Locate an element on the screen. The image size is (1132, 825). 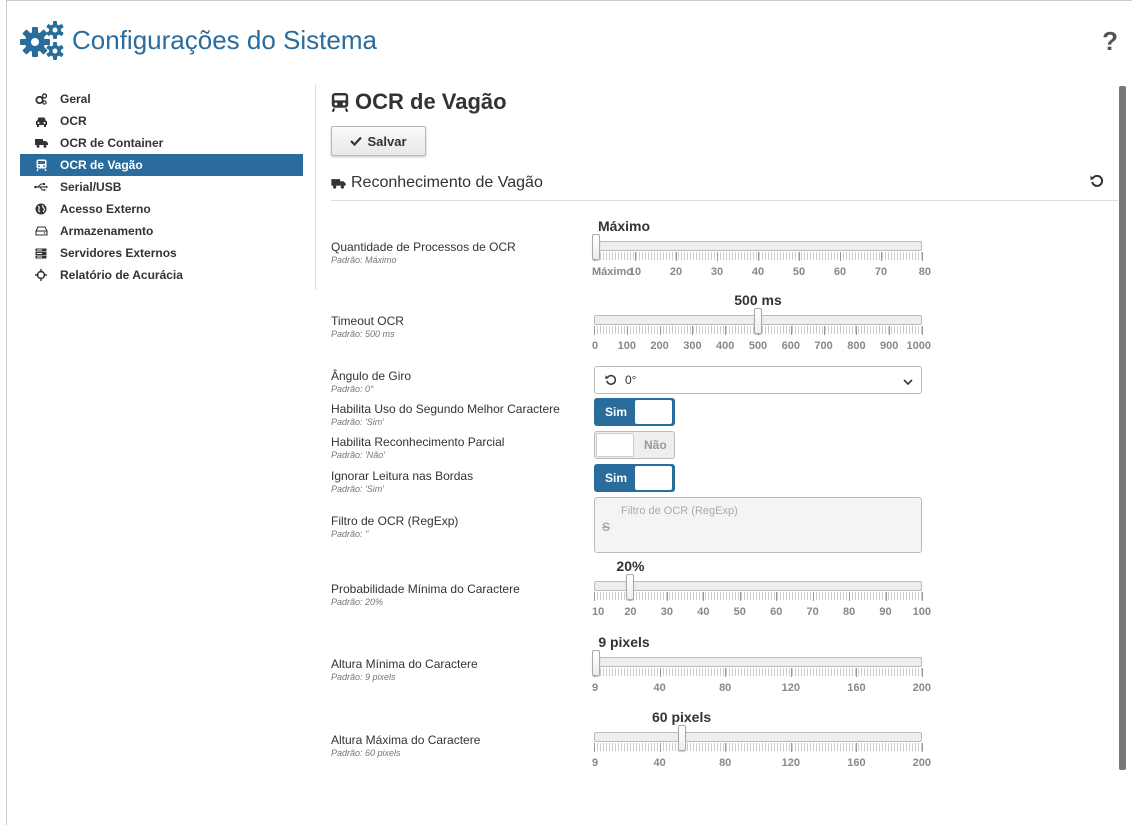
field-label: Ângulo de Giro is located at coordinates (371, 376).